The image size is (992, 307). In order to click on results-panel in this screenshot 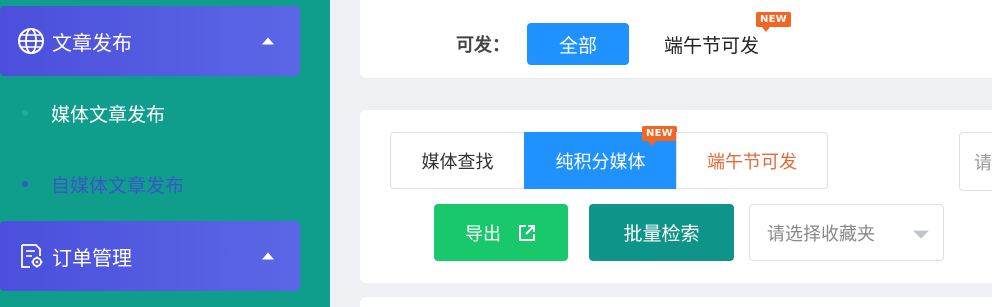, I will do `click(676, 302)`.